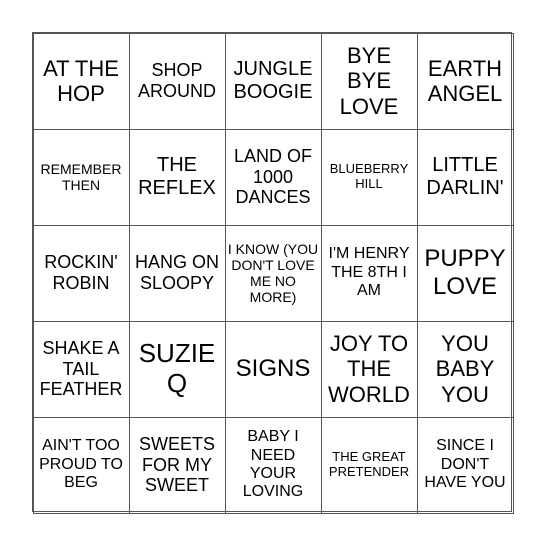  I want to click on bingo-cell: YOU BABY YOU, so click(465, 369).